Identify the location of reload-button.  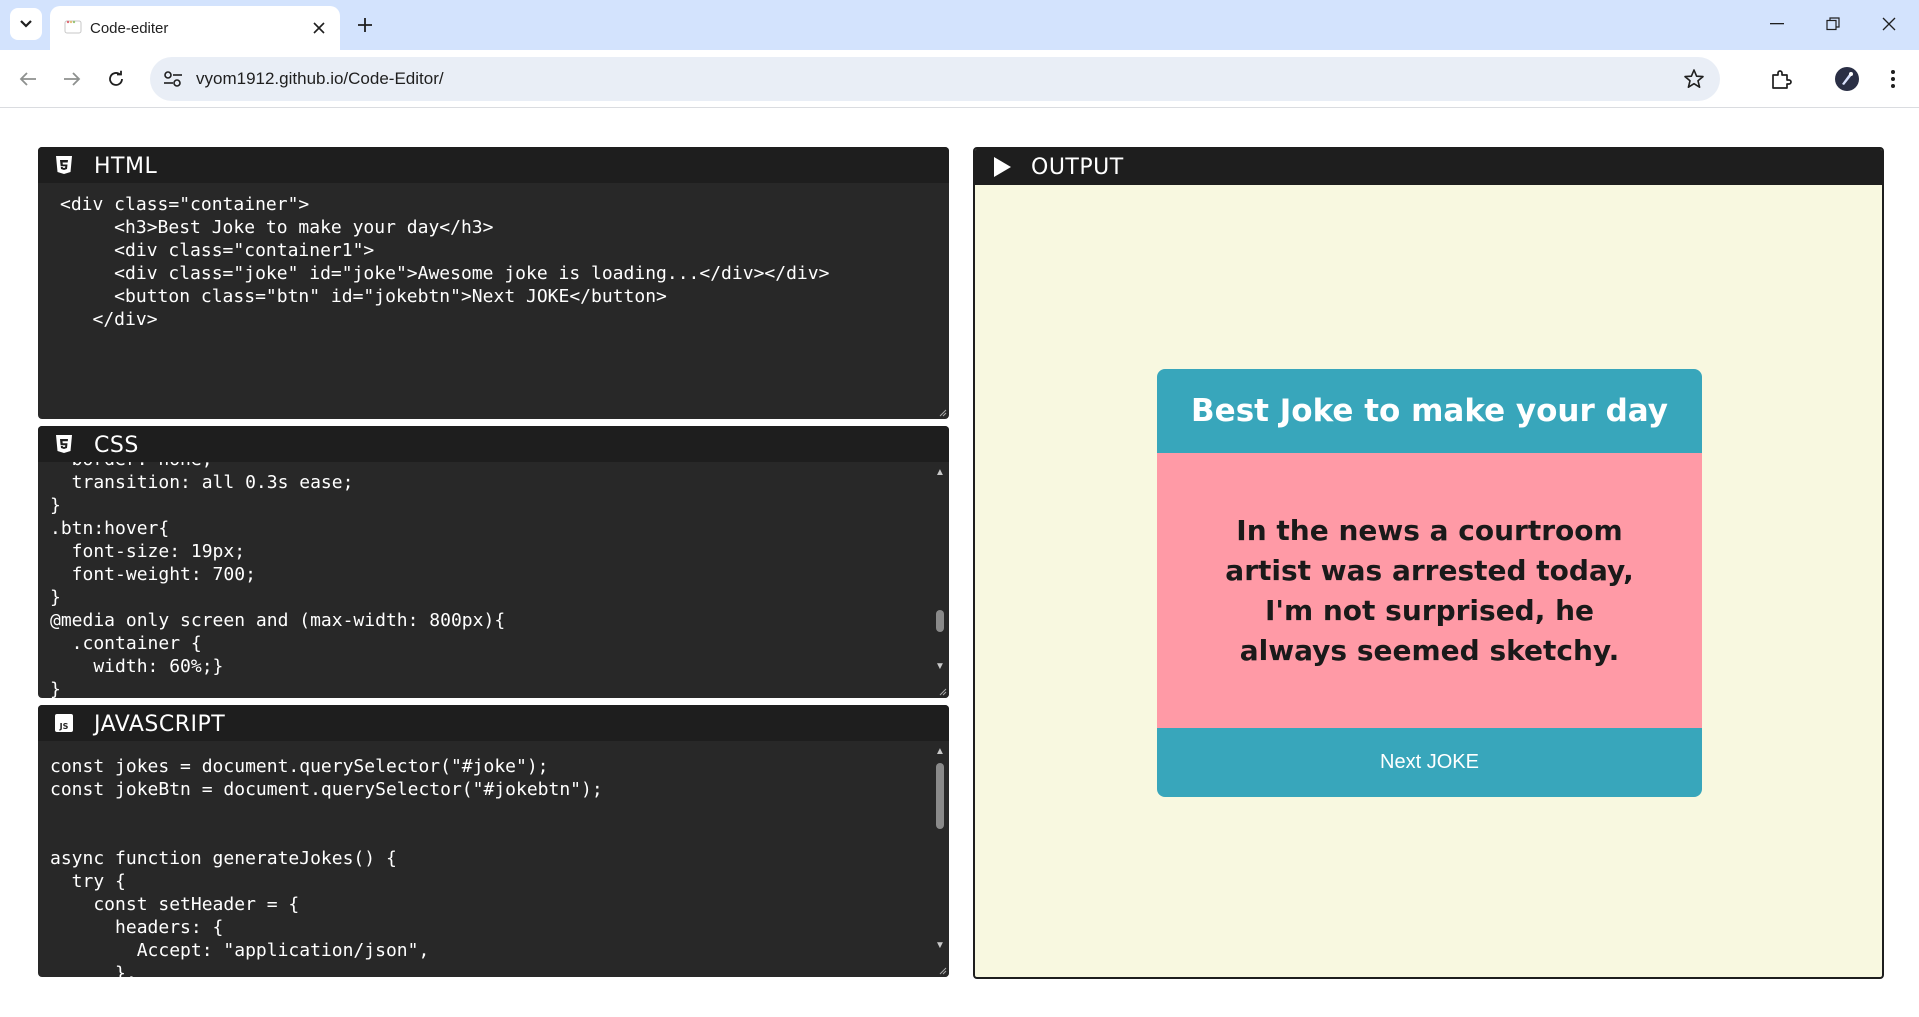
(116, 79).